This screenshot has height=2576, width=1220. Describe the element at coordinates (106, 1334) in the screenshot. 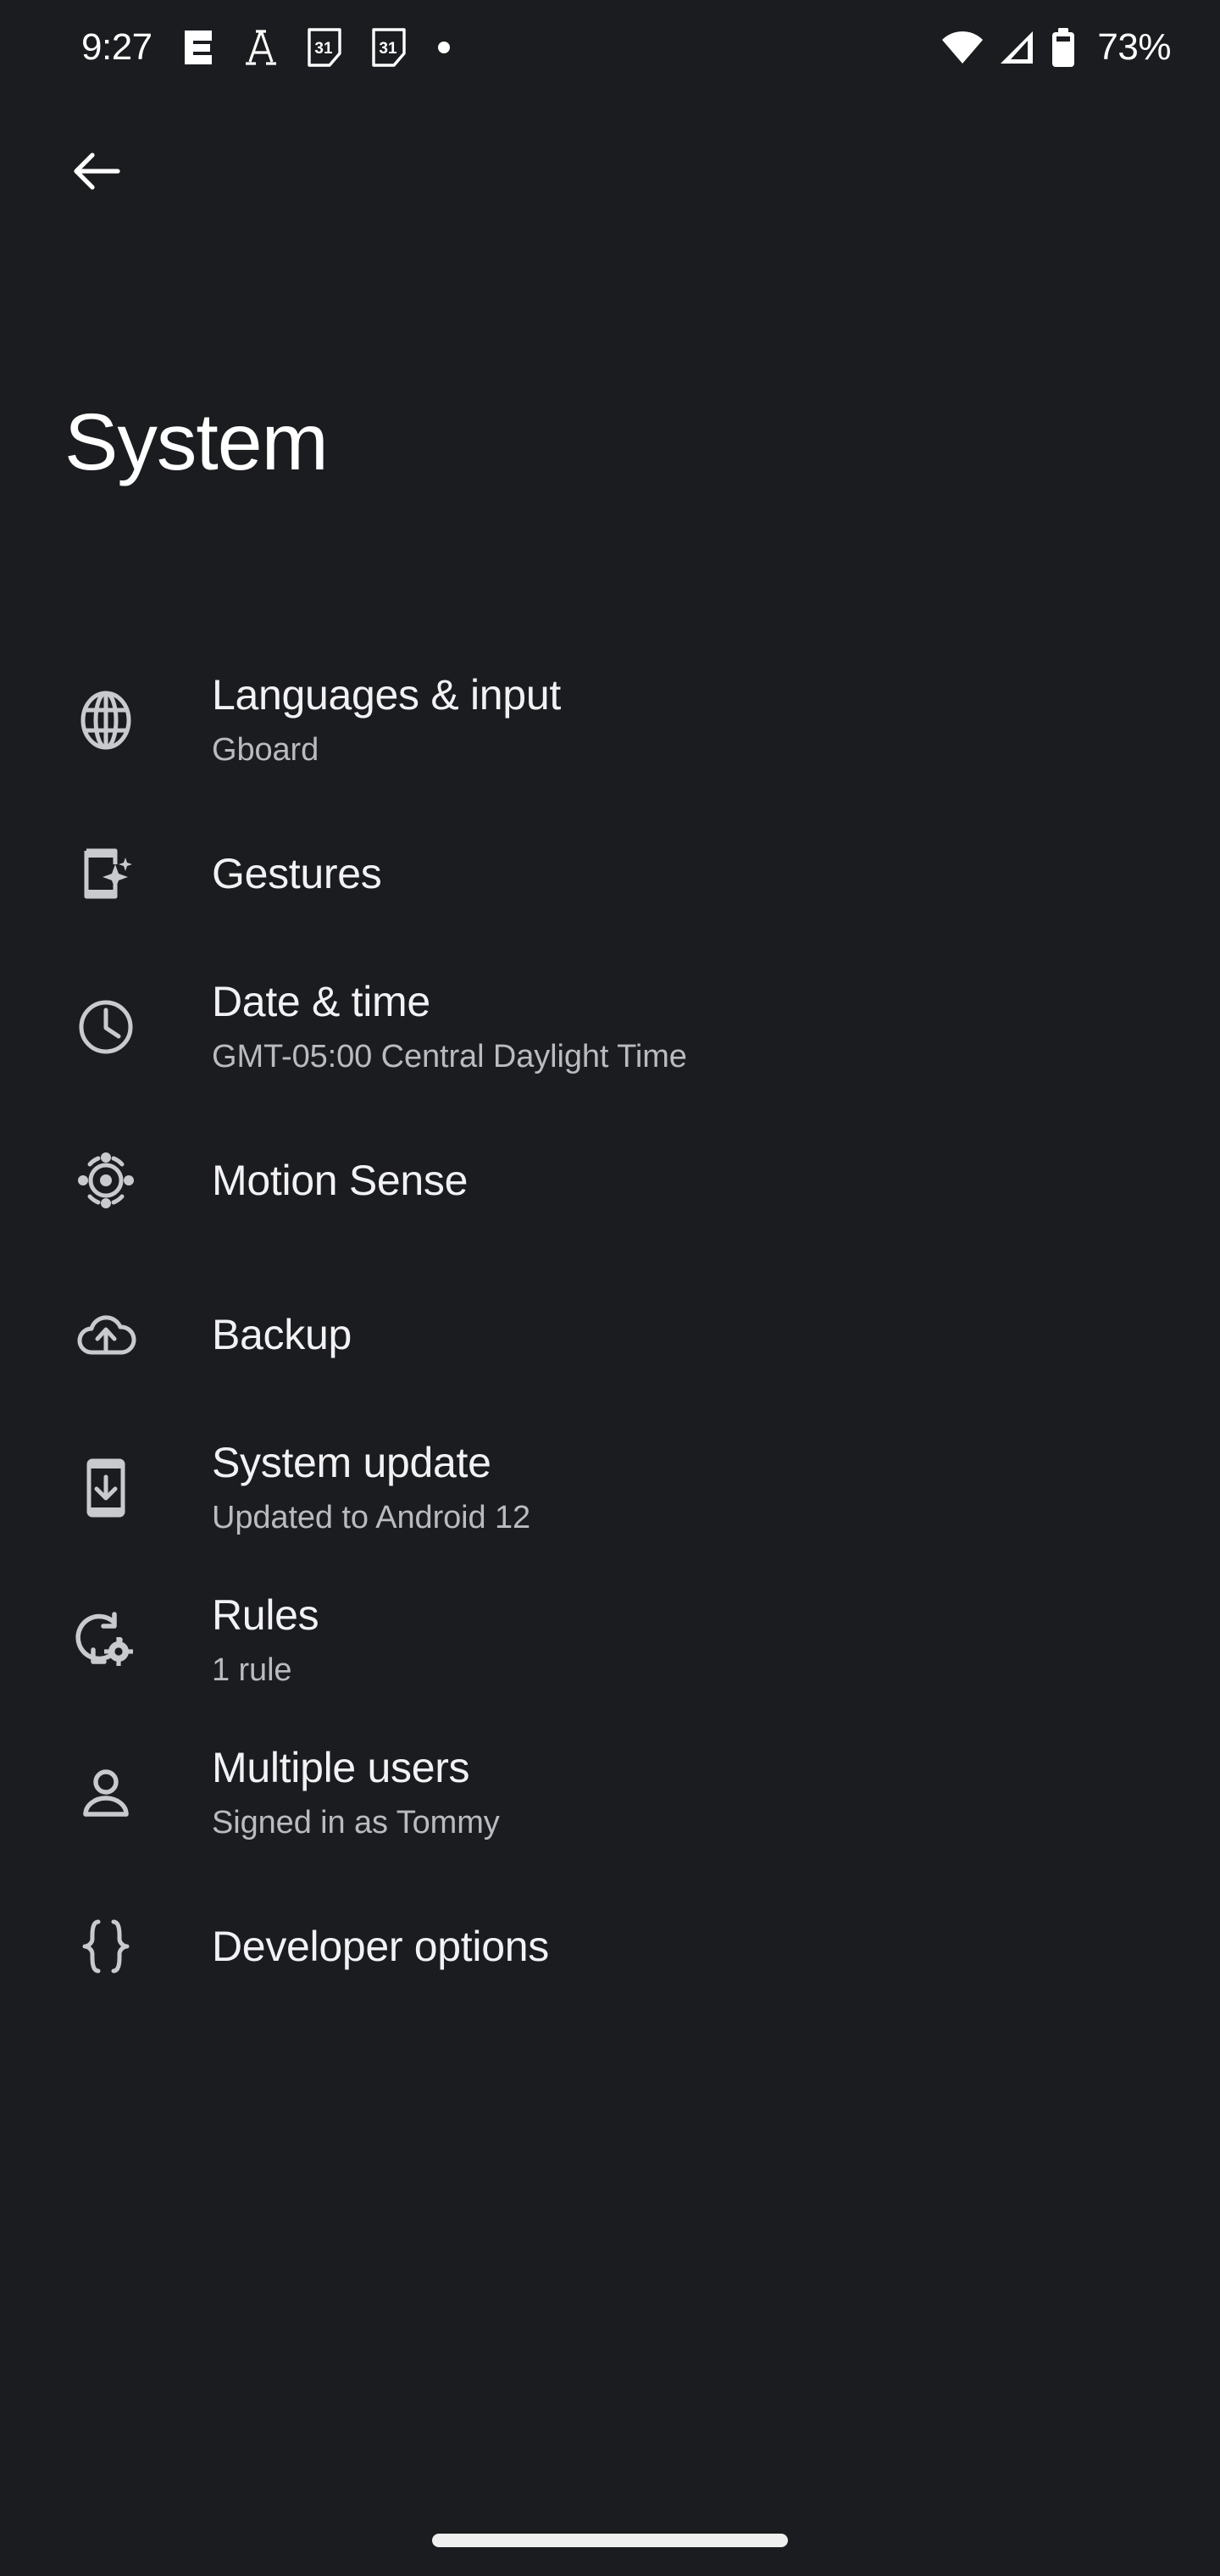

I see `cloud-upload-icon` at that location.